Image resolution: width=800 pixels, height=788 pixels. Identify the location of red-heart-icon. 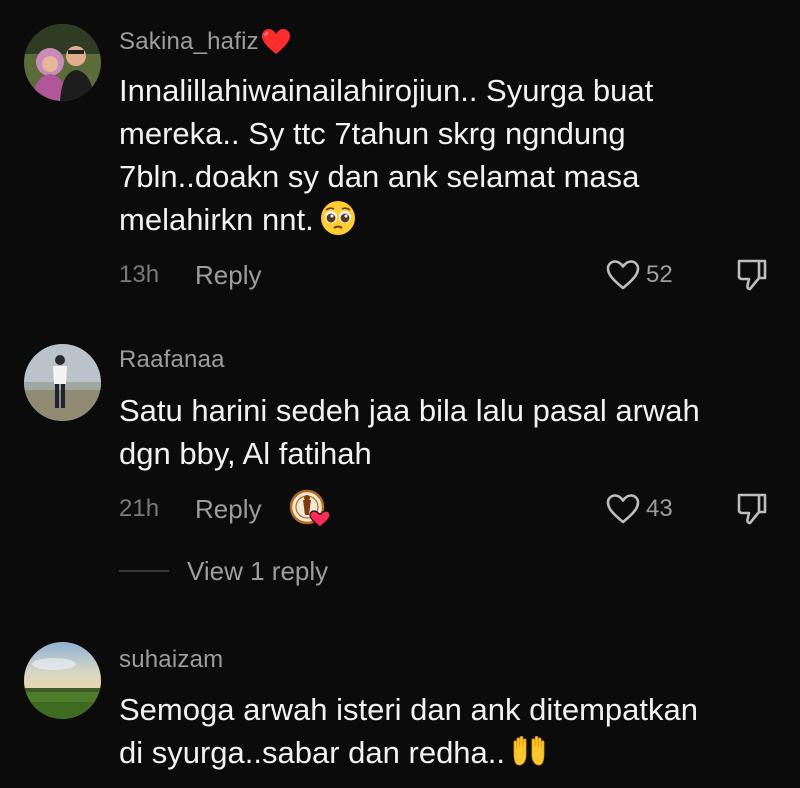
(275, 41).